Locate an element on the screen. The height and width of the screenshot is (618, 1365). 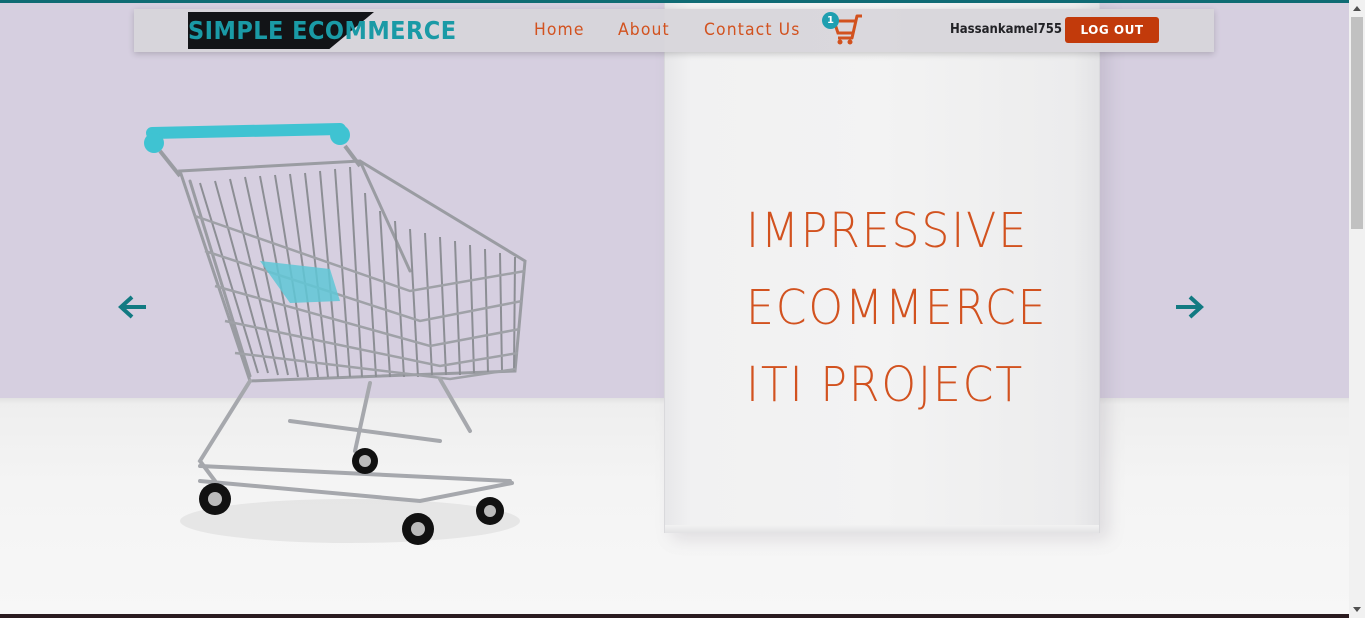
scrollbar-thumb is located at coordinates (1357, 123).